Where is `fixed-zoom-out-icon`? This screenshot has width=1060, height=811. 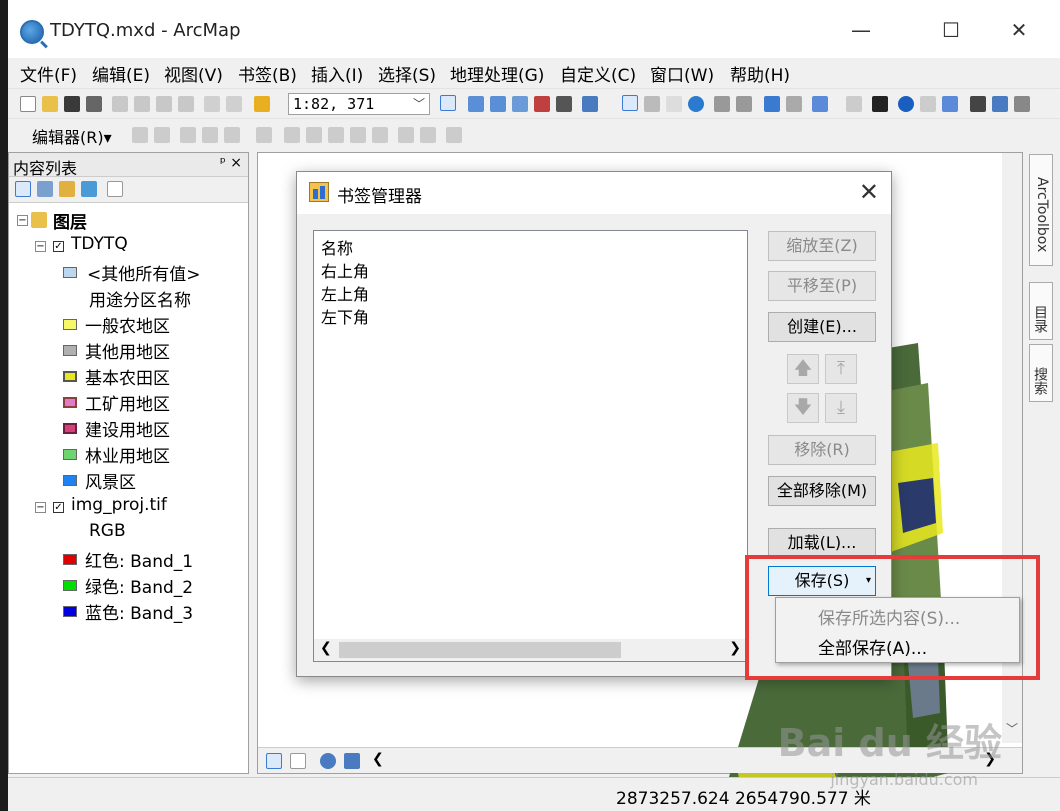
fixed-zoom-out-icon is located at coordinates (744, 104).